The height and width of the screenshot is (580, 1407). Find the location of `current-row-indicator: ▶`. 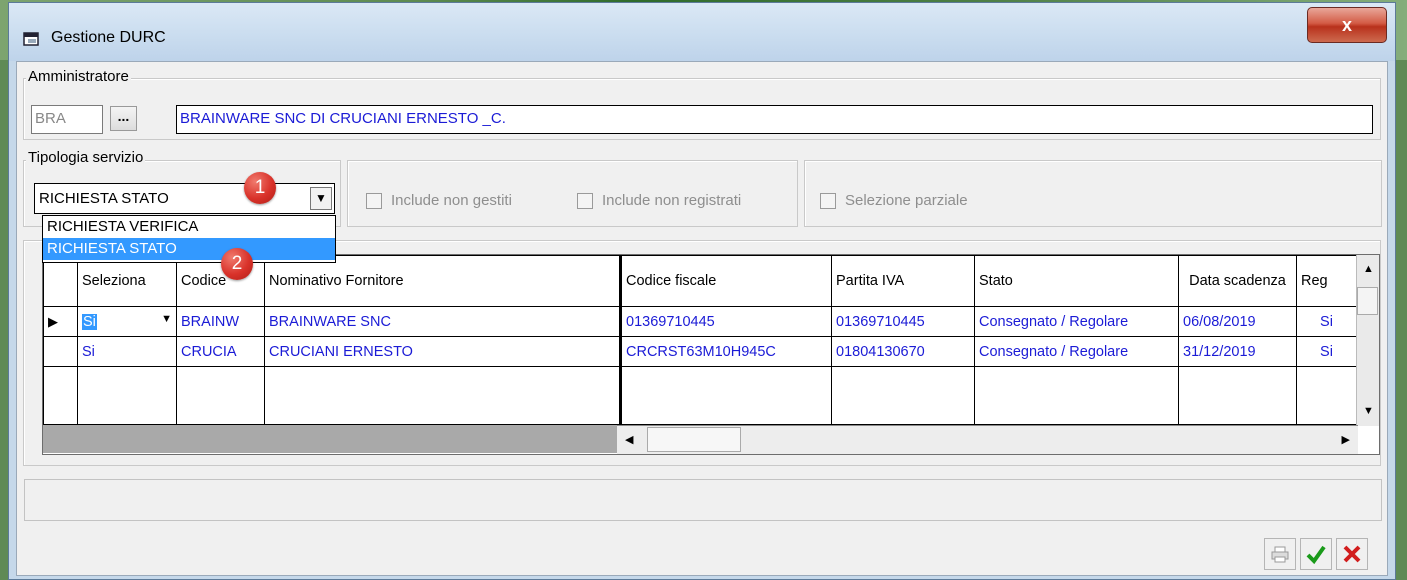

current-row-indicator: ▶ is located at coordinates (60, 321).